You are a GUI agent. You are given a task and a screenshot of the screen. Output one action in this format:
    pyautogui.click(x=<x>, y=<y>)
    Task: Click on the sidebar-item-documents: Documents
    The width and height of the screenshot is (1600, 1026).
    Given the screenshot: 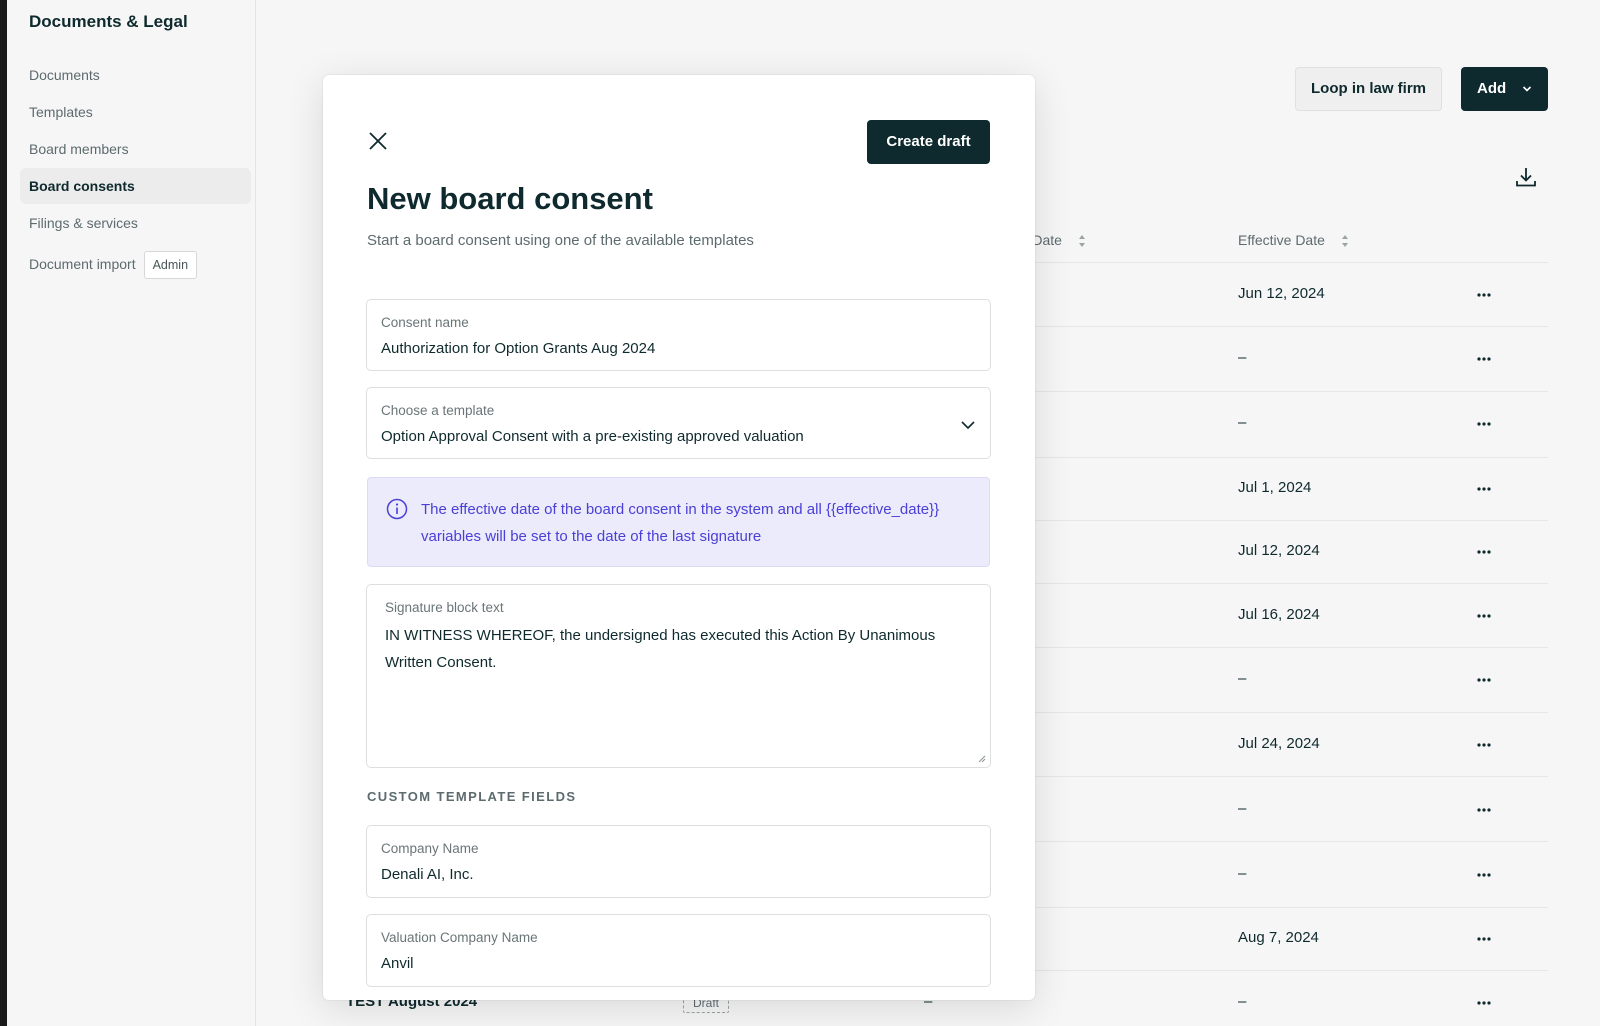 What is the action you would take?
    pyautogui.click(x=135, y=75)
    